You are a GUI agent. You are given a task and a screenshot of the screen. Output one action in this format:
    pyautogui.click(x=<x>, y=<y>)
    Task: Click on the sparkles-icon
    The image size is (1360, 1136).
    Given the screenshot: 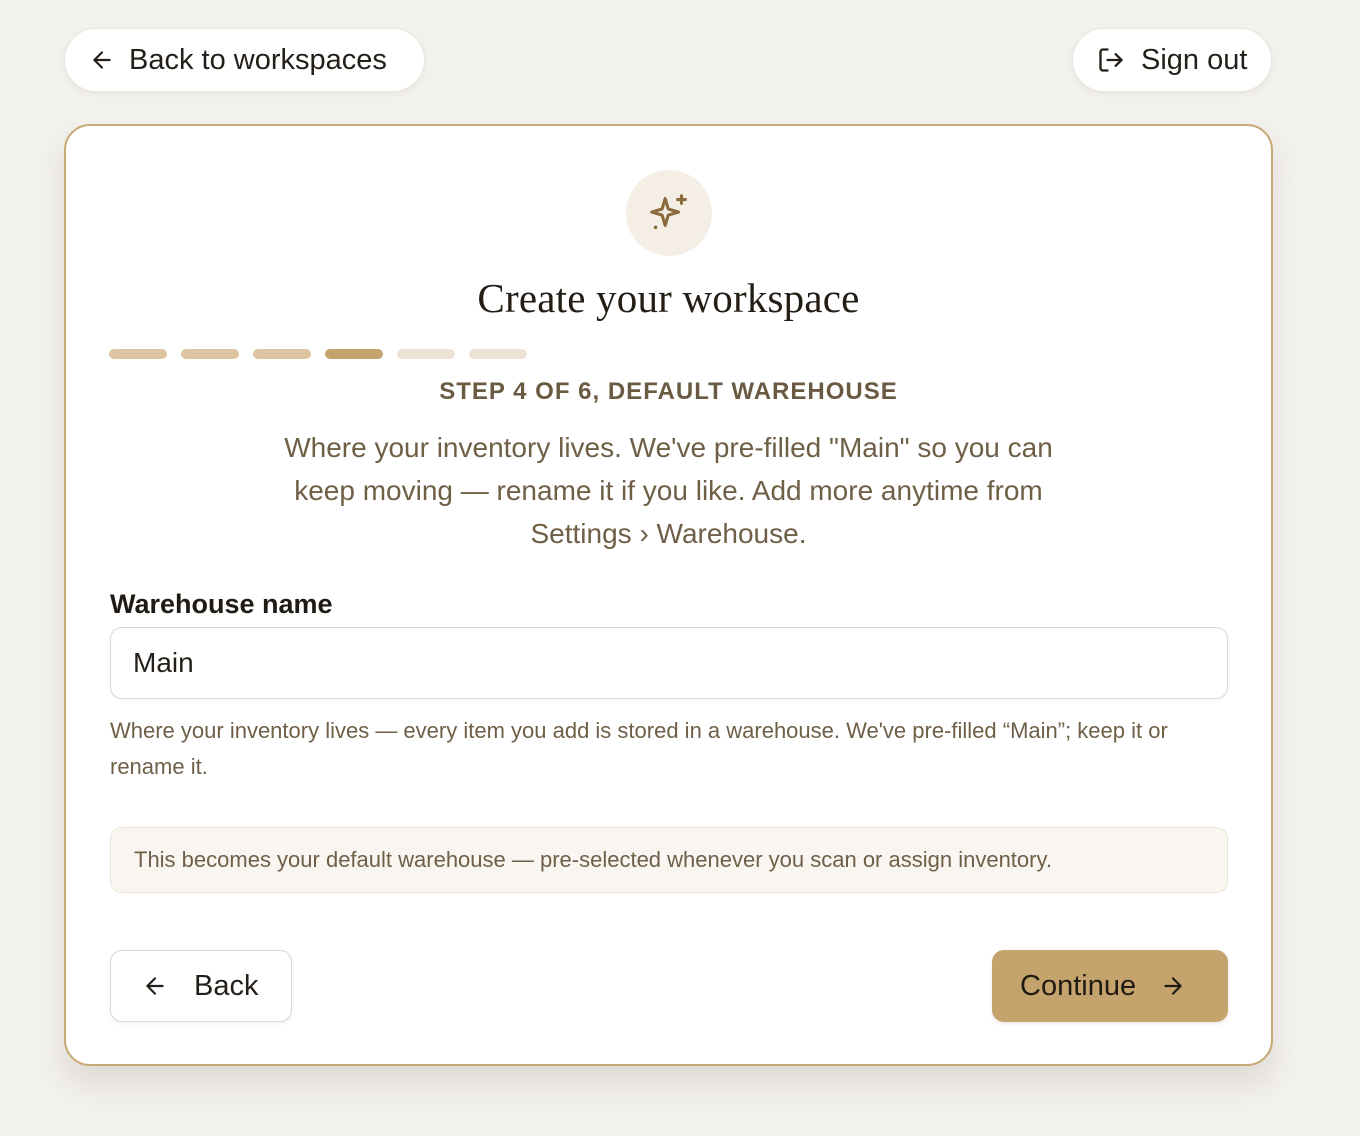 What is the action you would take?
    pyautogui.click(x=669, y=213)
    